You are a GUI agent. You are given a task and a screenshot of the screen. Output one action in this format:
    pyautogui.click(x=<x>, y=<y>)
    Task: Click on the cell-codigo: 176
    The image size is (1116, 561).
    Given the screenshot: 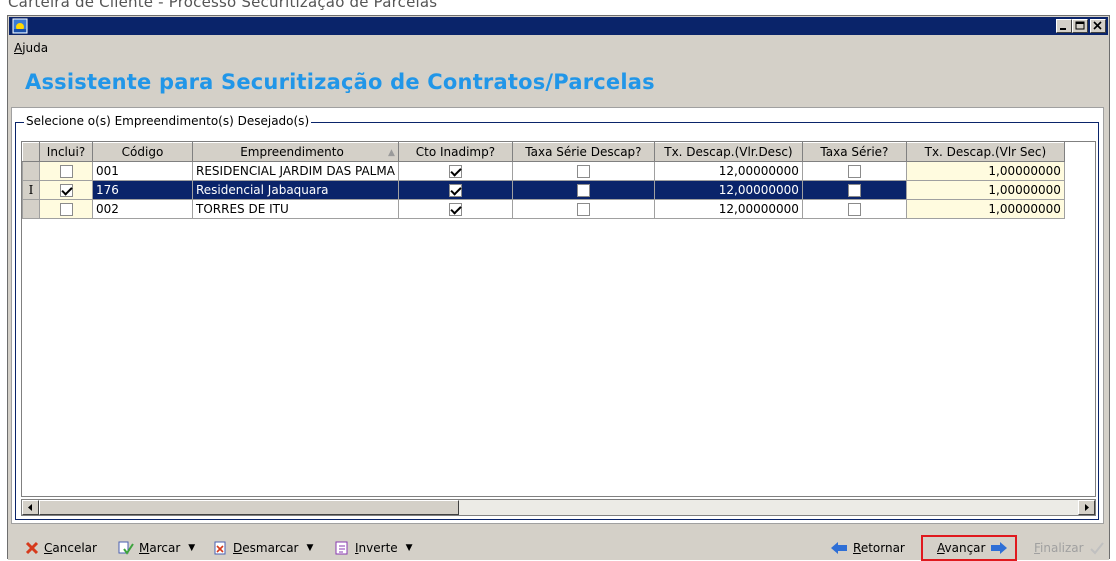 What is the action you would take?
    pyautogui.click(x=142, y=190)
    